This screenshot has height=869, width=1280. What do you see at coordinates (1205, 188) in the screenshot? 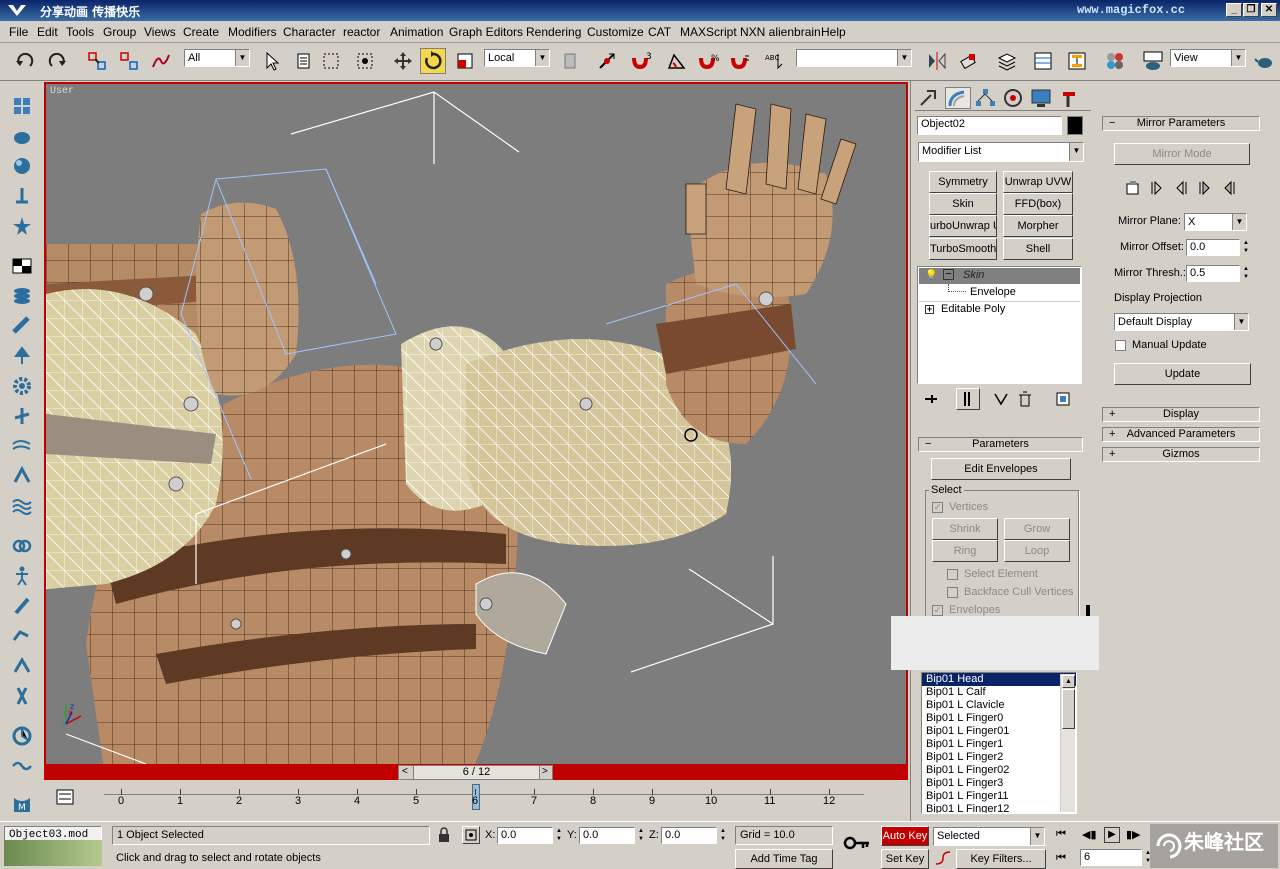
I see `mirror-right-verts-icon` at bounding box center [1205, 188].